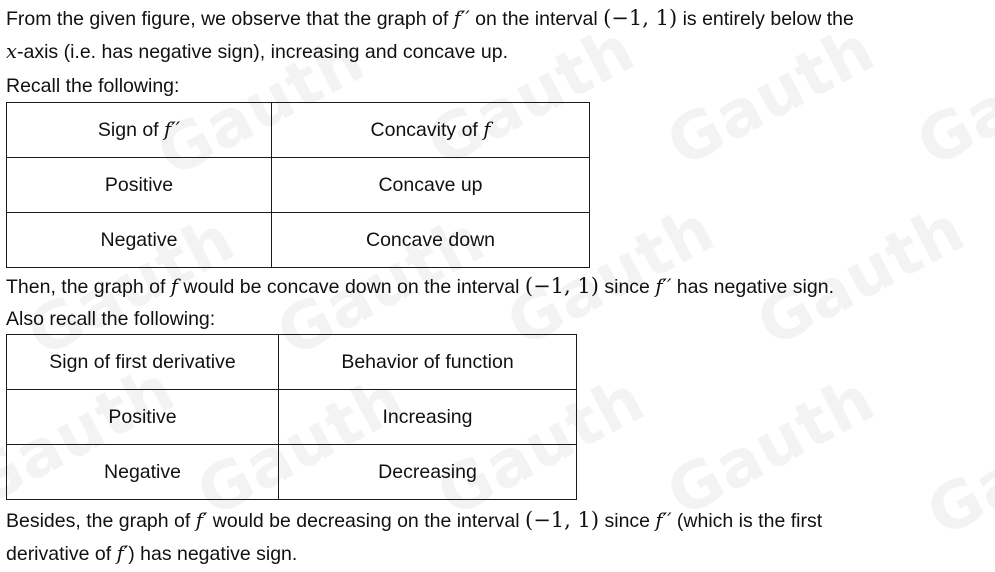  Describe the element at coordinates (101, 521) in the screenshot. I see `text: Besides, the graph of` at that location.